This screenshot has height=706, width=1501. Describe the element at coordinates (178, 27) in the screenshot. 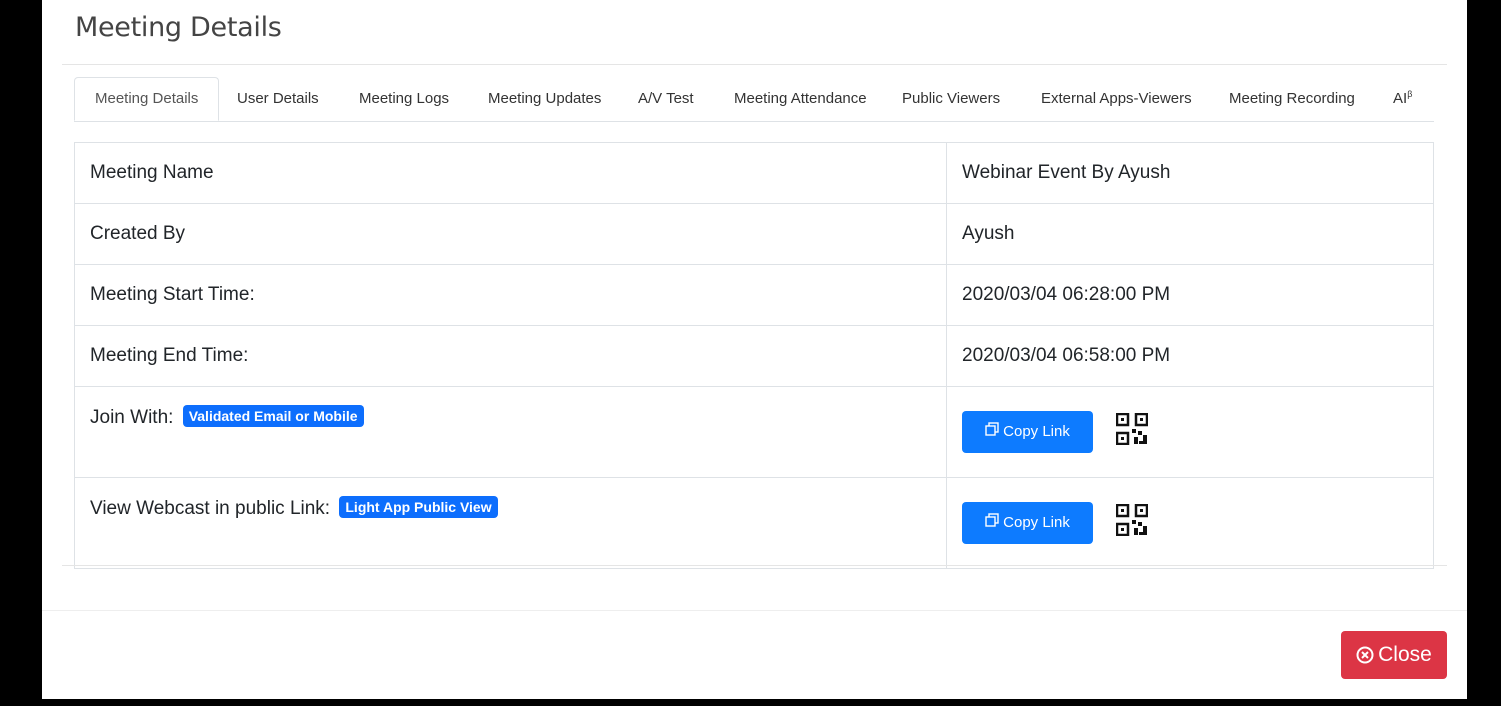

I see `modal-title: Meeting Details` at that location.